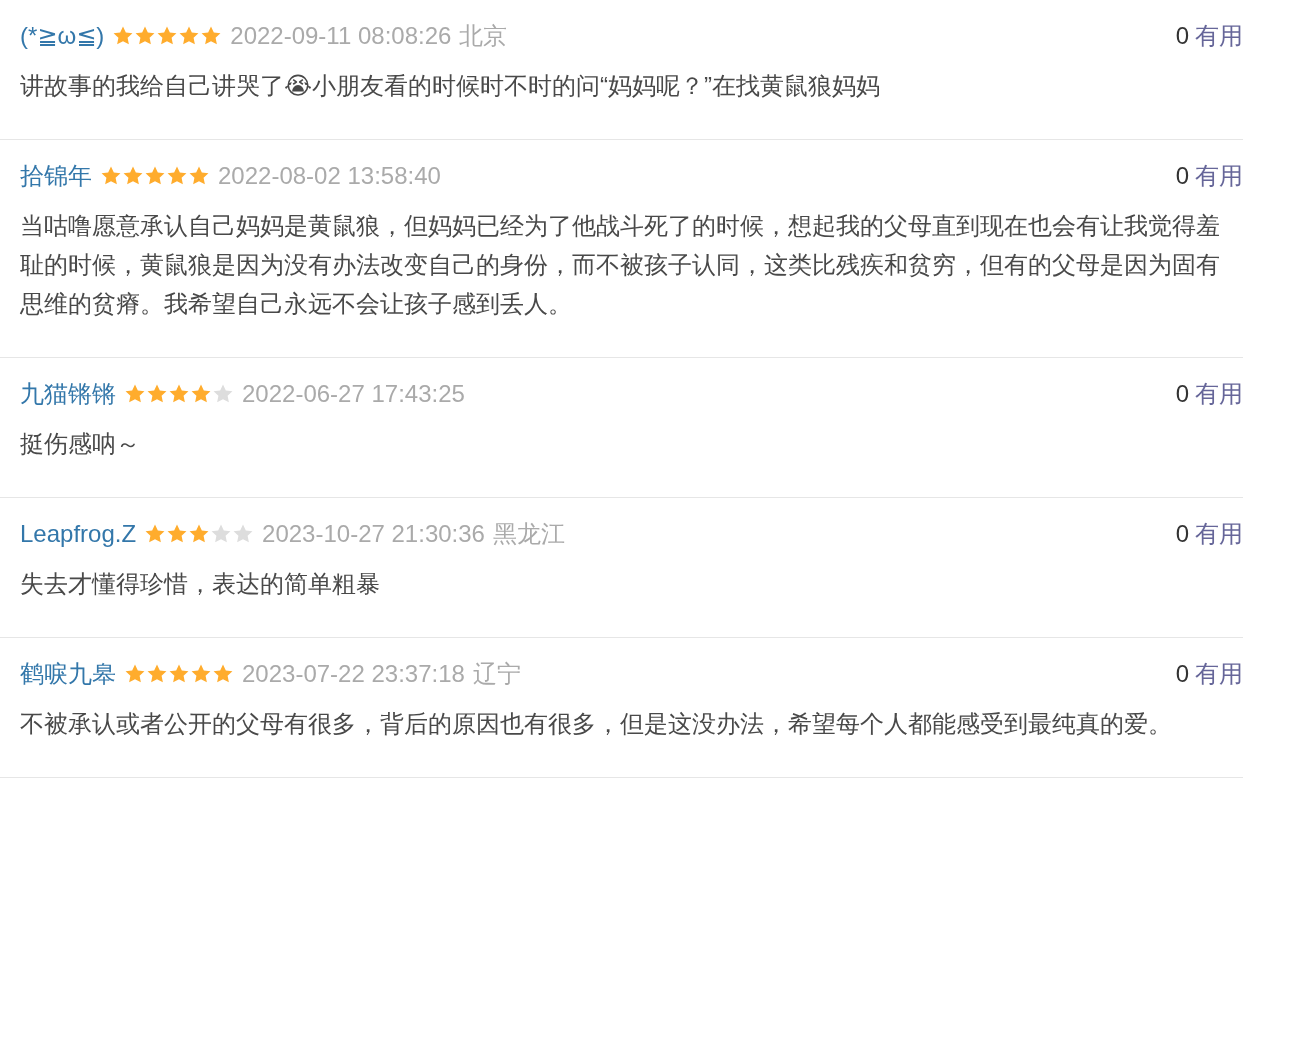 This screenshot has width=1316, height=1042. I want to click on comment-time: 2022-08-02 13:58:40, so click(329, 176).